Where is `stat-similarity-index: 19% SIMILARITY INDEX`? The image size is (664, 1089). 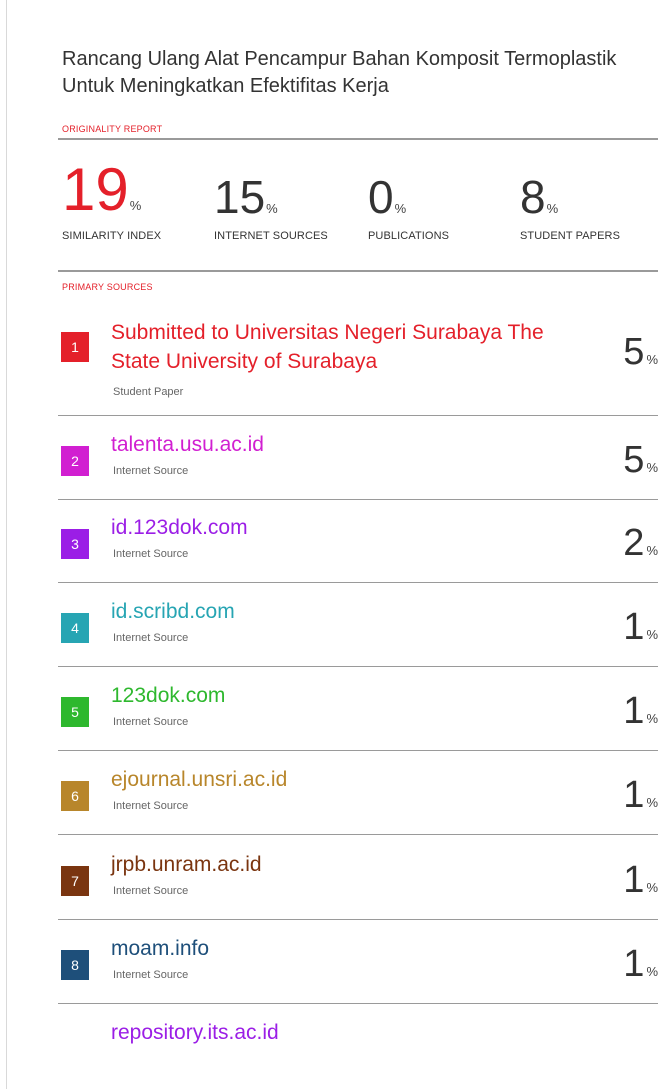
stat-similarity-index: 19% SIMILARITY INDEX is located at coordinates (111, 201).